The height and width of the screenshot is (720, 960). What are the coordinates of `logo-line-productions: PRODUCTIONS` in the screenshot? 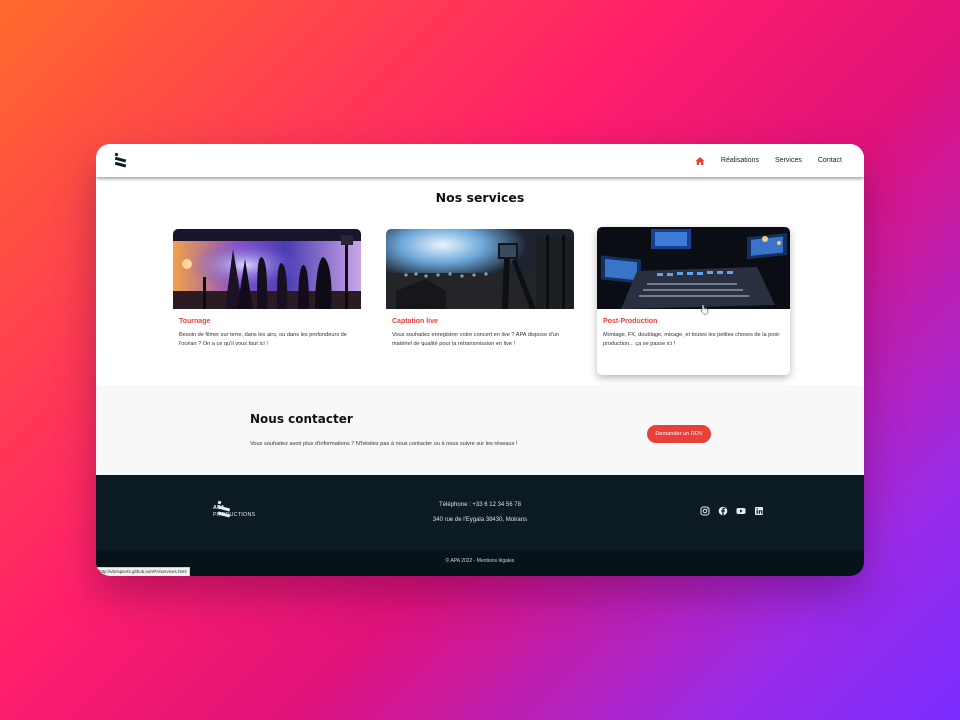 It's located at (234, 514).